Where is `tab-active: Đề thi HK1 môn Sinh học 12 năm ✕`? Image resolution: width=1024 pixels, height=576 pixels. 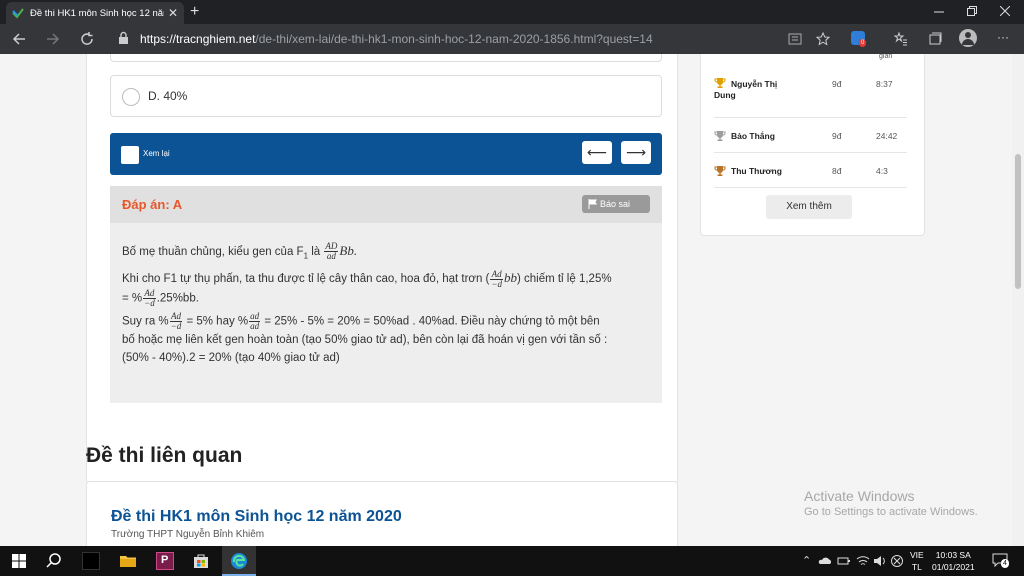
tab-active: Đề thi HK1 môn Sinh học 12 năm ✕ is located at coordinates (95, 13).